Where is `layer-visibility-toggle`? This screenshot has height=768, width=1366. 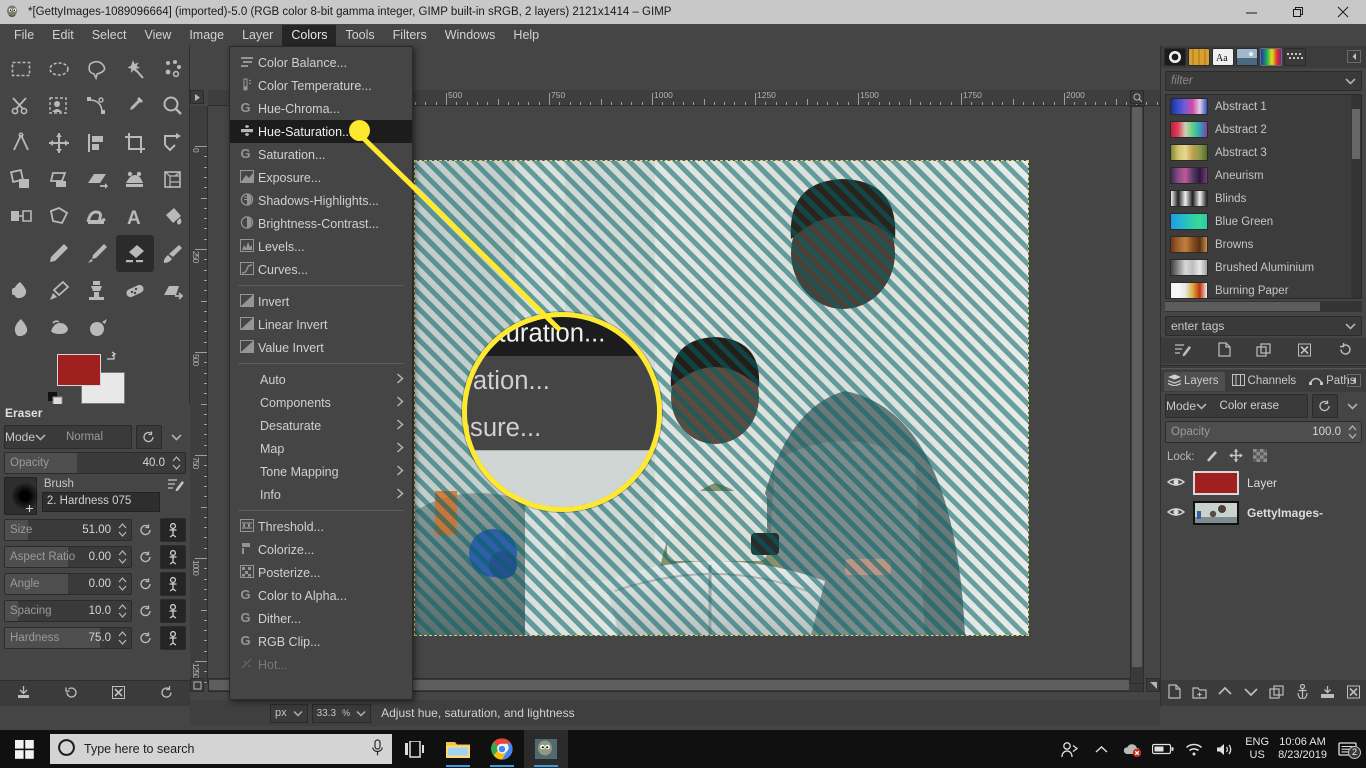 layer-visibility-toggle is located at coordinates (1176, 513).